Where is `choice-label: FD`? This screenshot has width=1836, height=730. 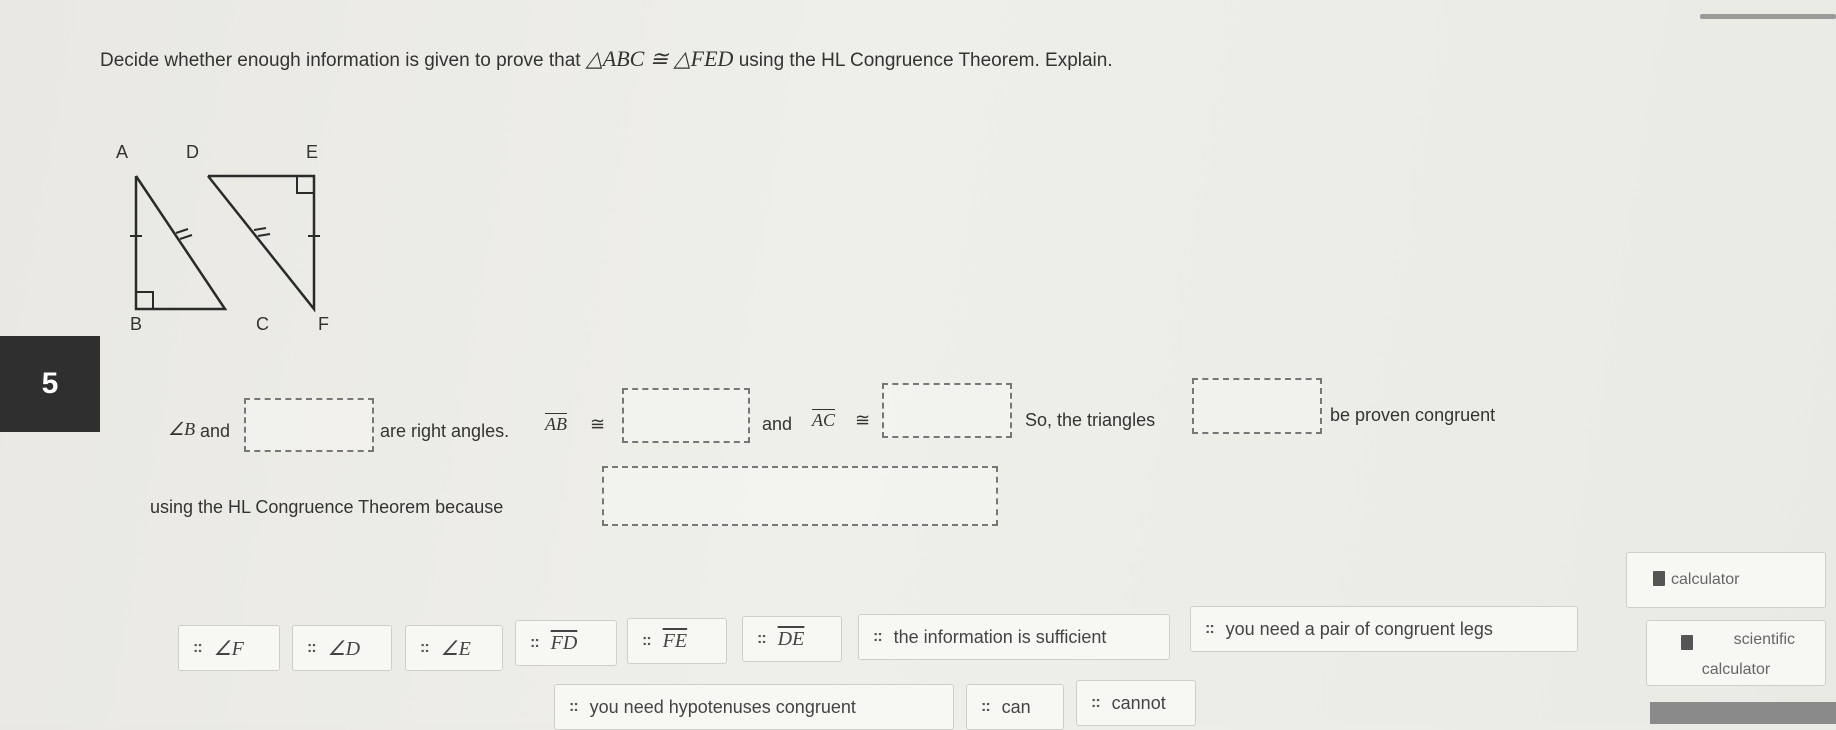 choice-label: FD is located at coordinates (564, 642).